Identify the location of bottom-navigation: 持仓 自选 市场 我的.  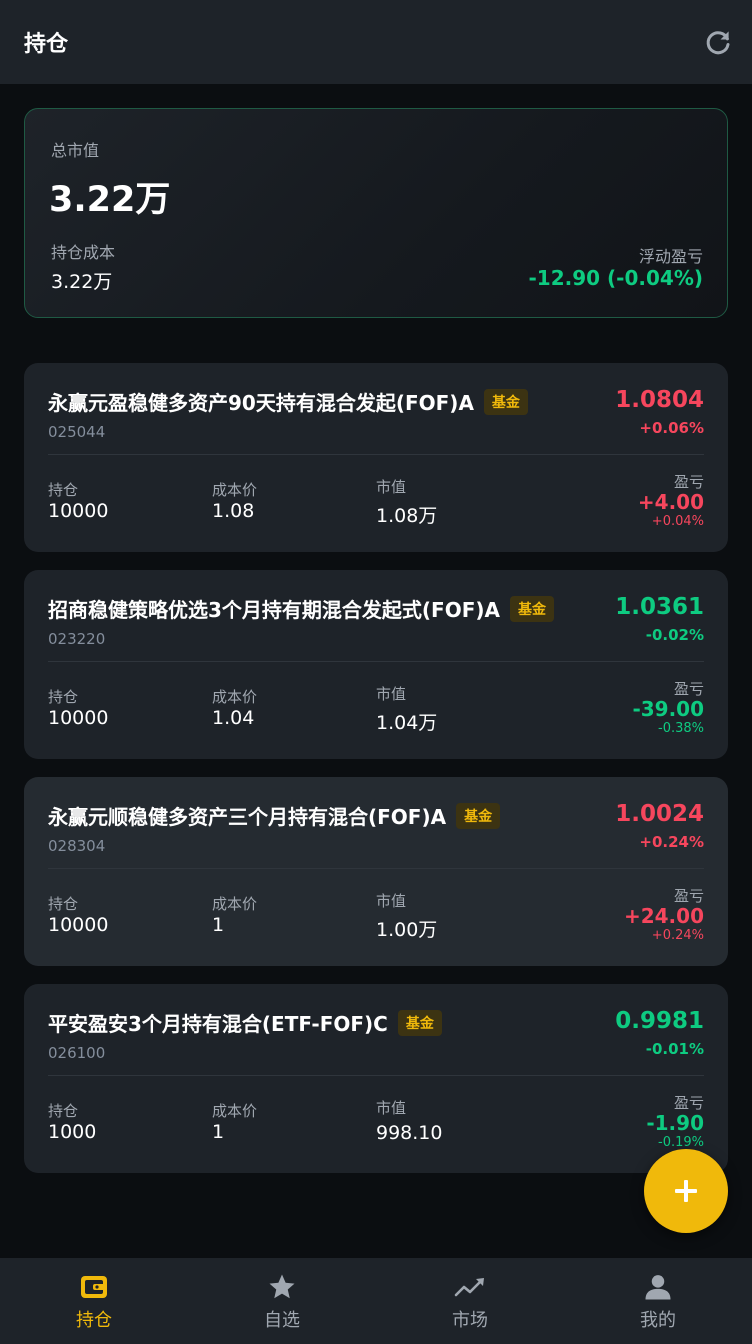
(376, 1301).